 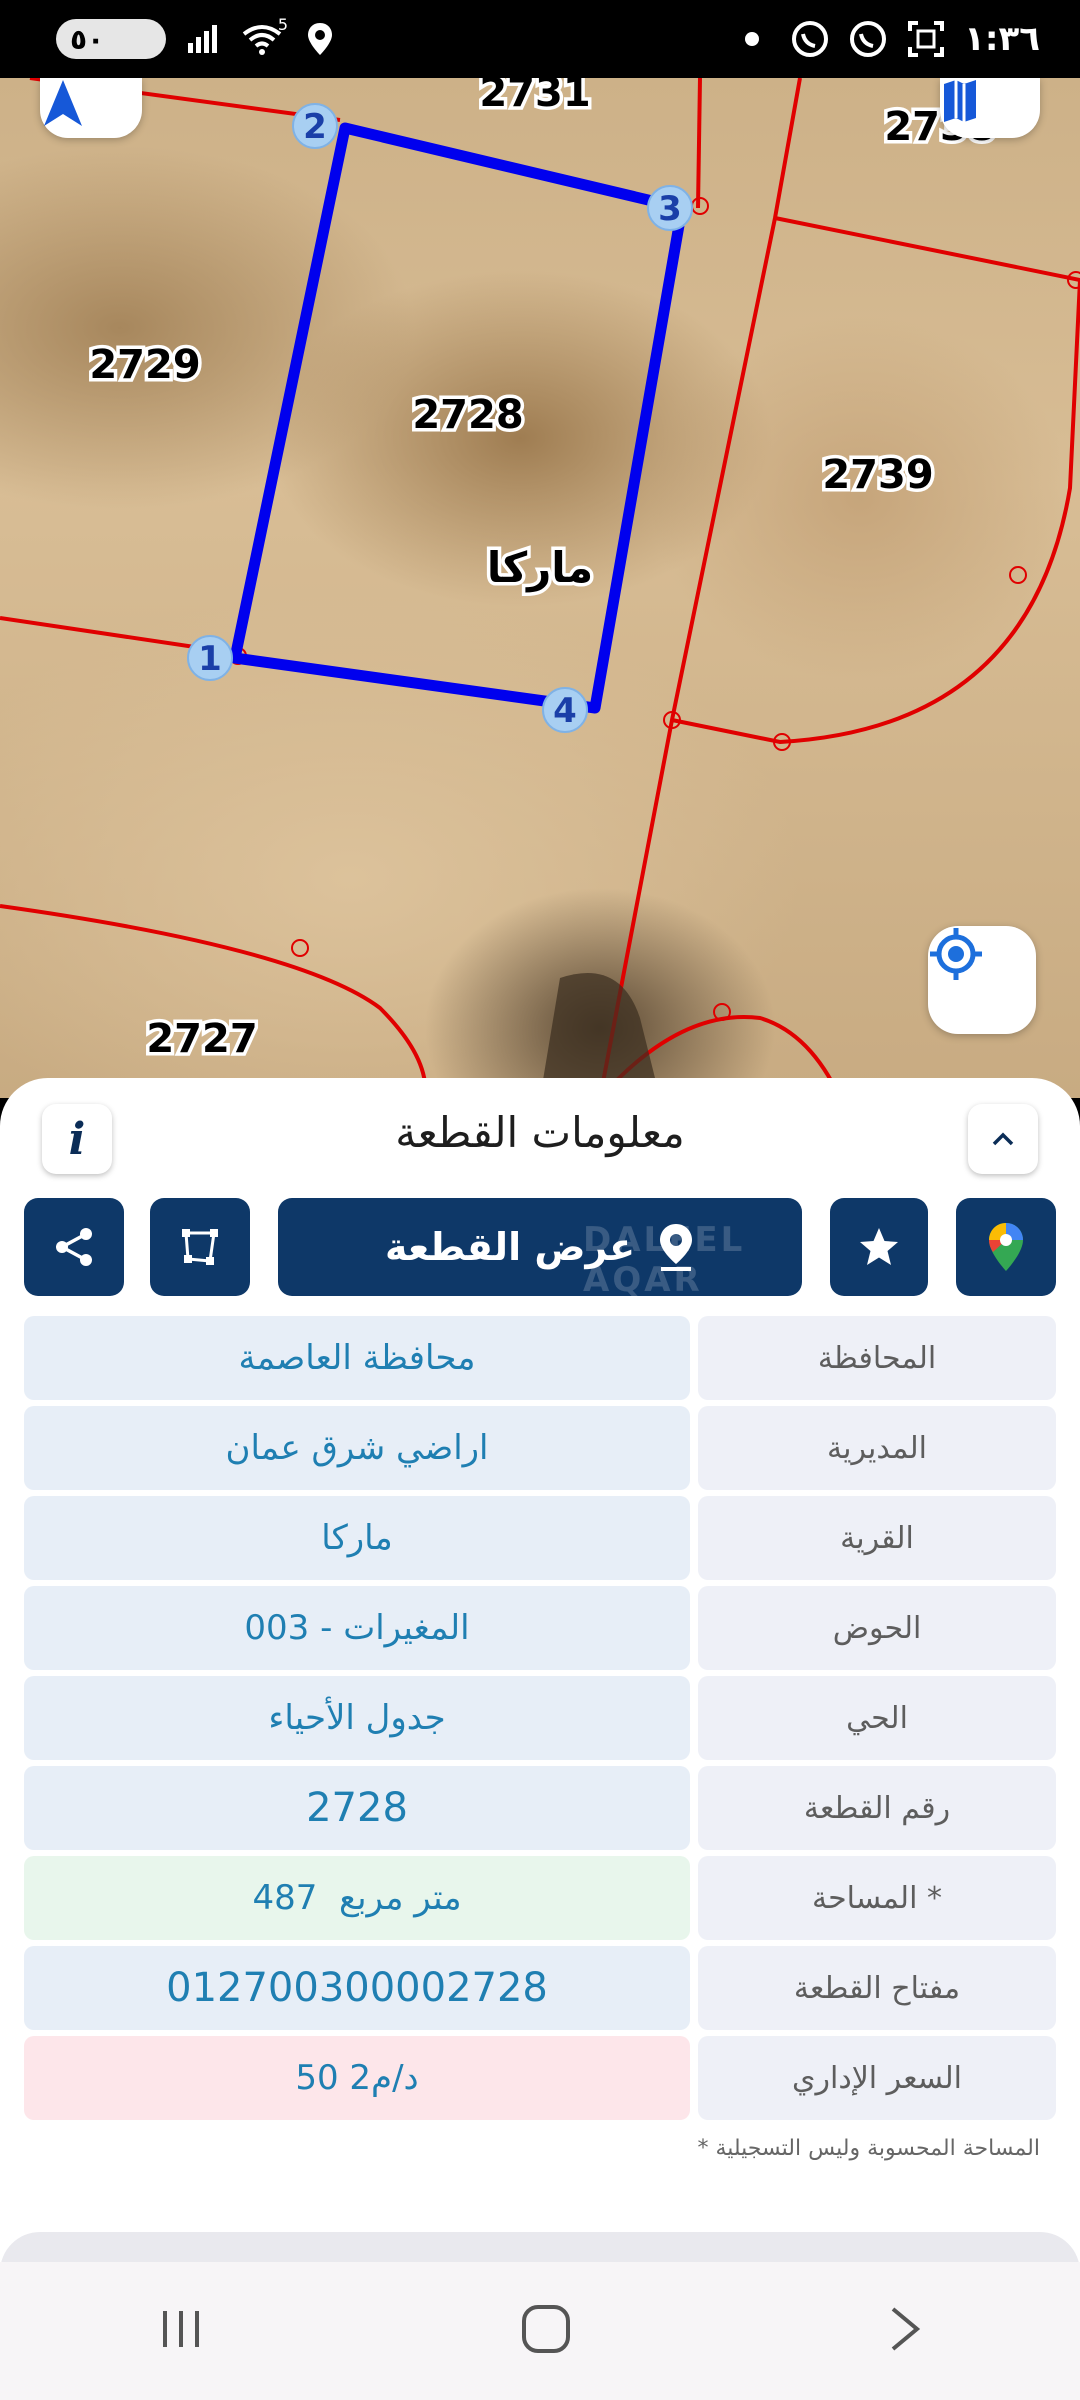 I want to click on info-label: مفتاح القطعة, so click(x=877, y=1988).